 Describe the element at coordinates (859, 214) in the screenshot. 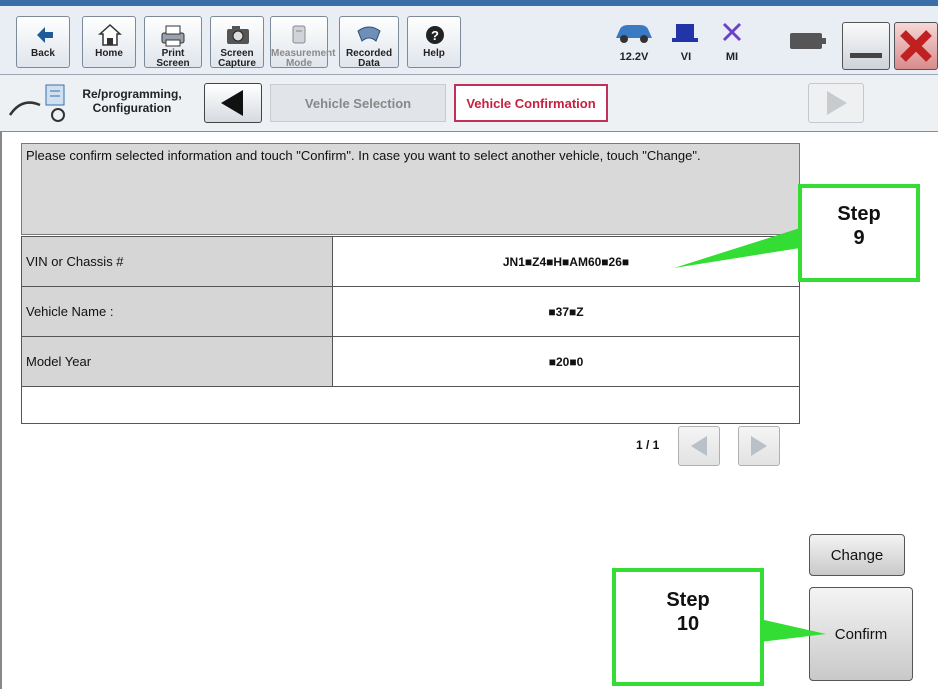

I see `step-9-line1: Step` at that location.